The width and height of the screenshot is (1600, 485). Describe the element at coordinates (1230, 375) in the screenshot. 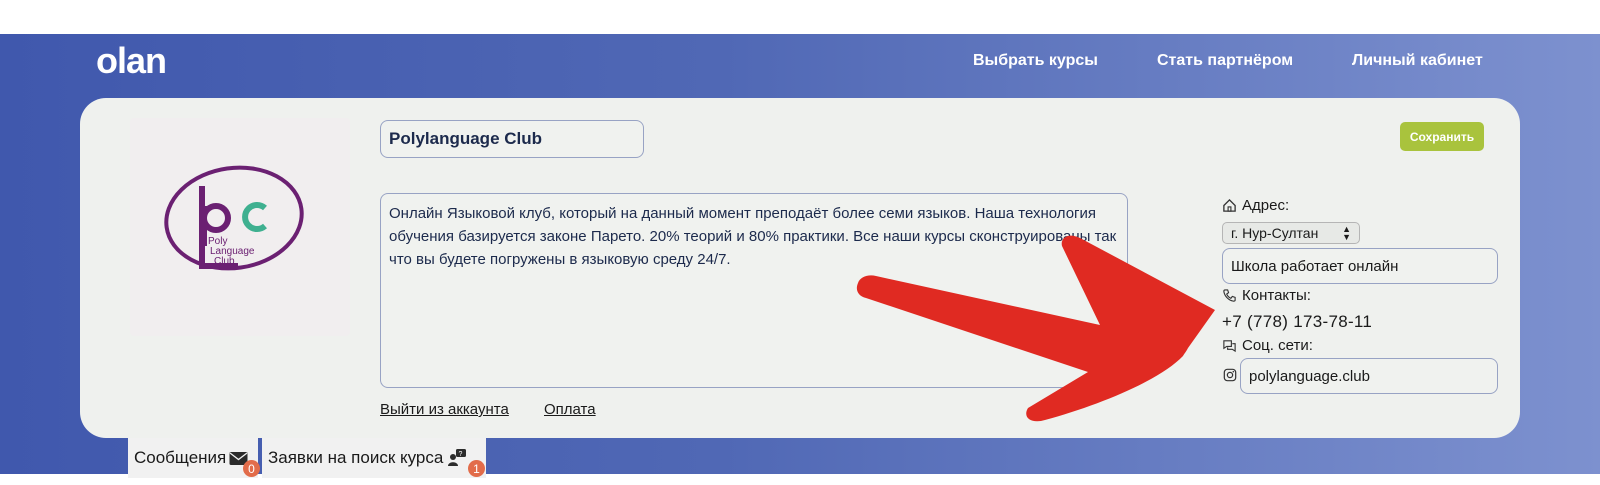

I see `instagram-icon` at that location.